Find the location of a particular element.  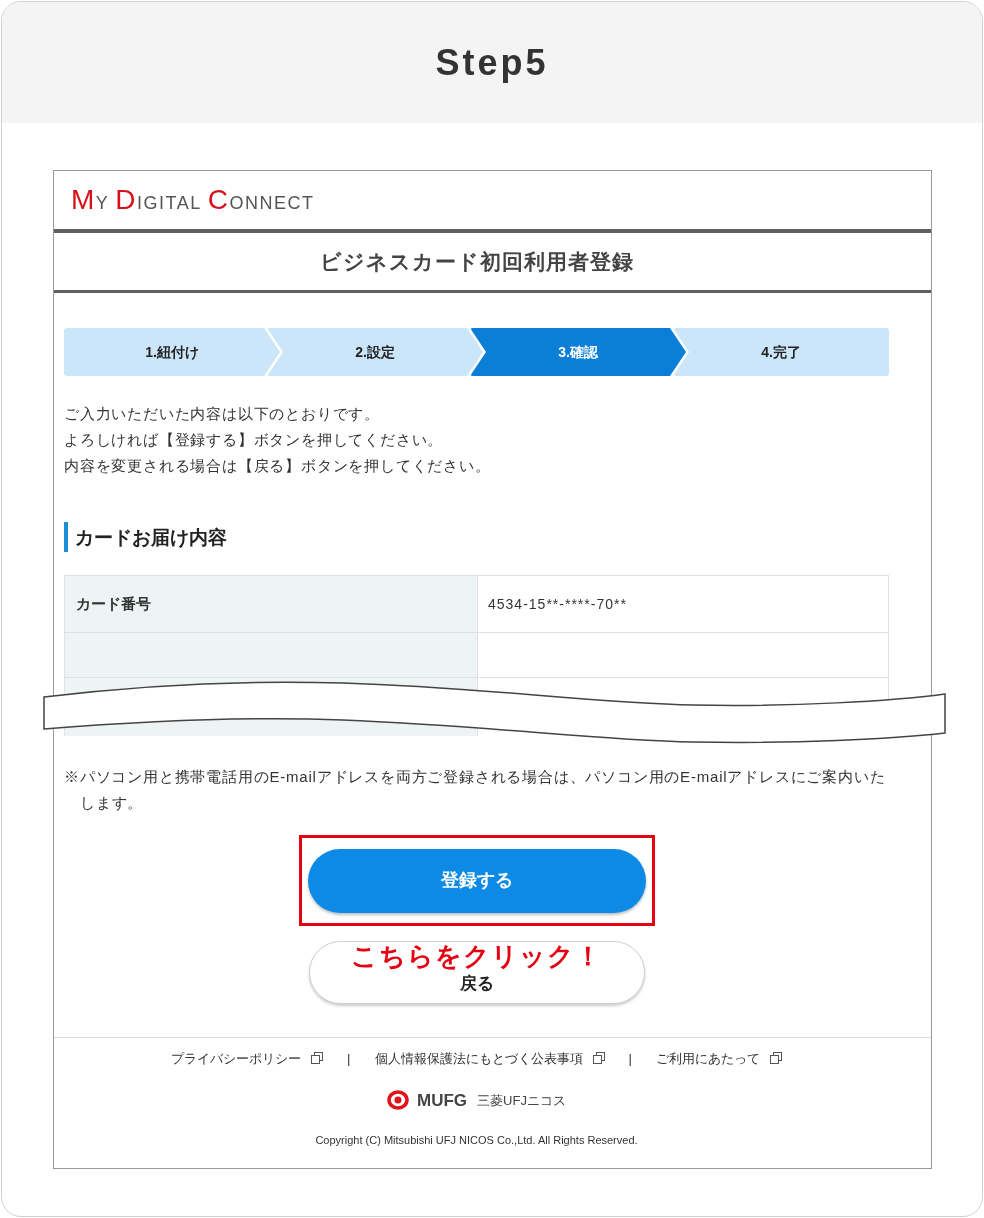

progress-step: 4.完了 is located at coordinates (781, 352).